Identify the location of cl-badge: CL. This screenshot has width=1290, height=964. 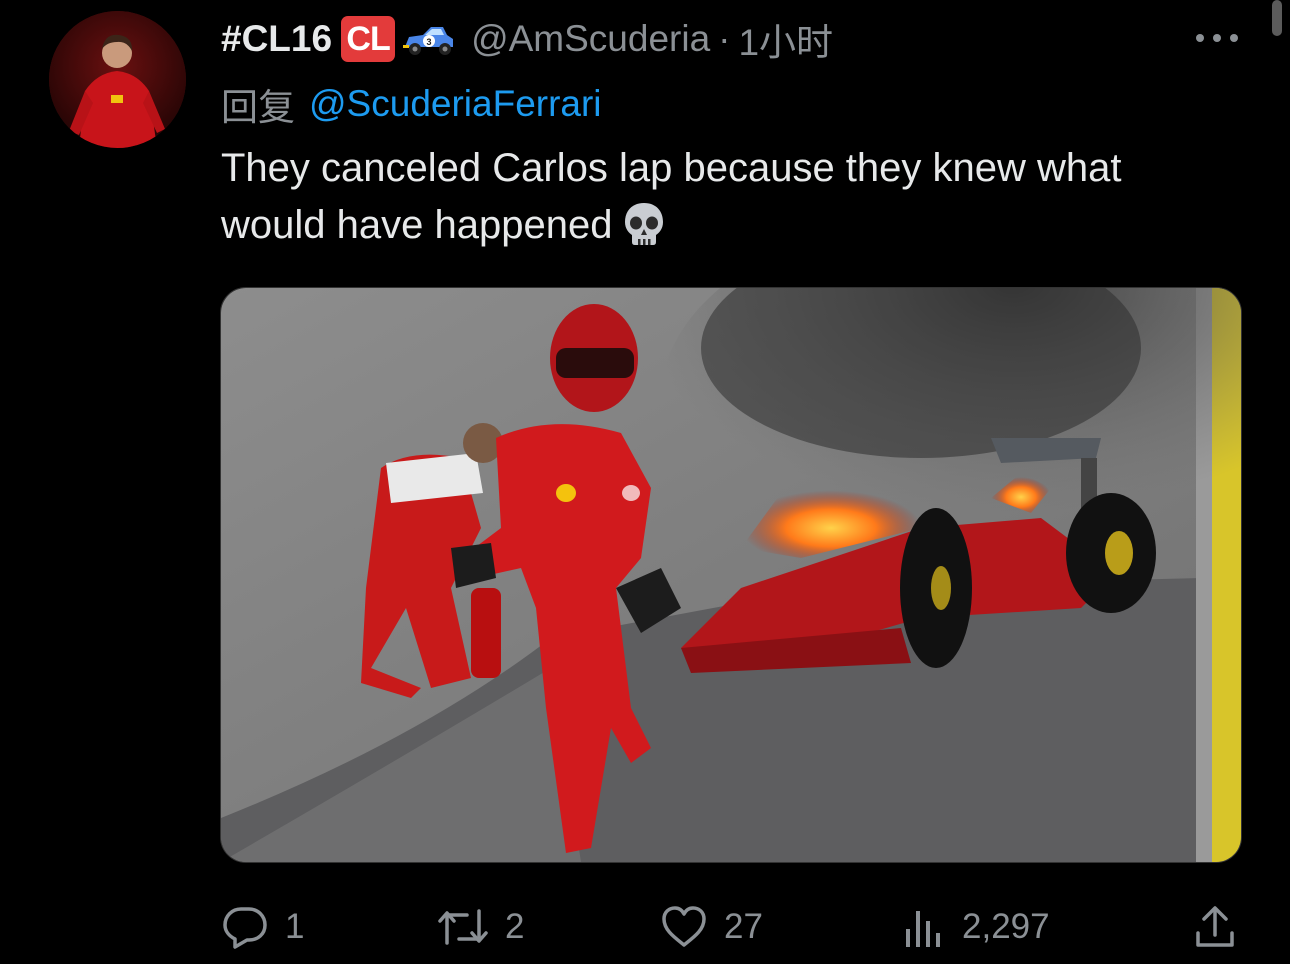
(368, 39).